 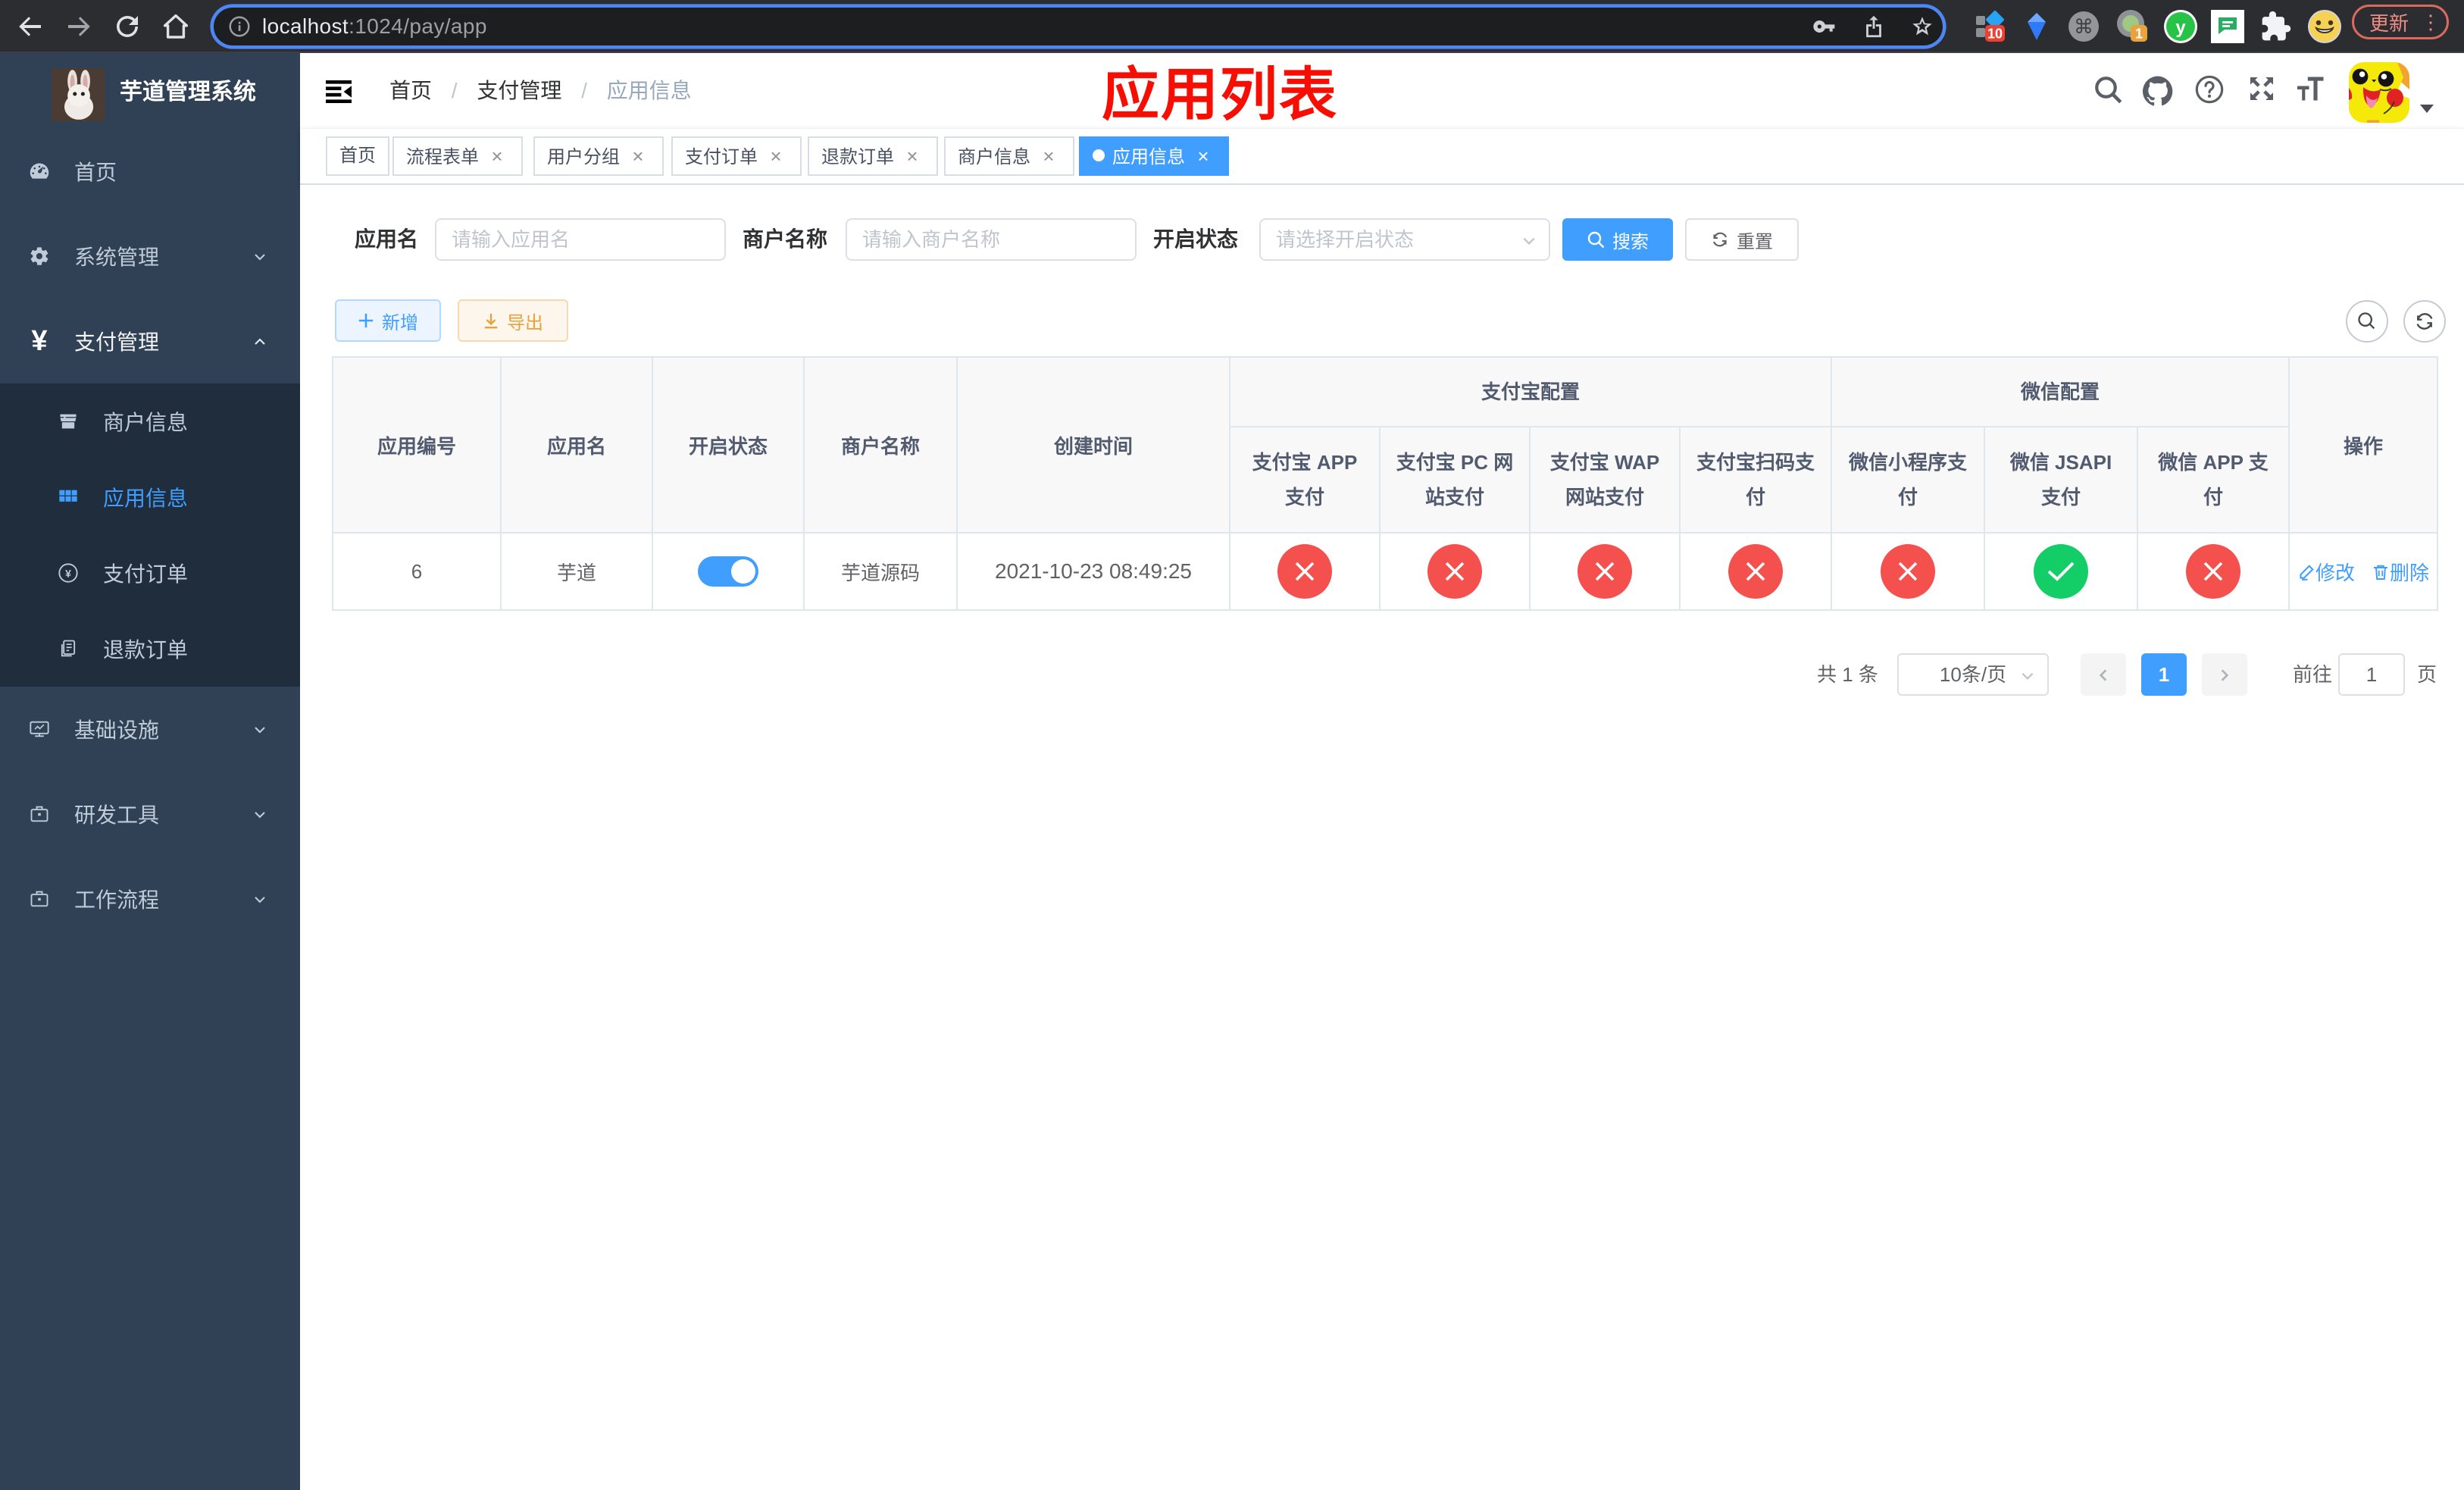 What do you see at coordinates (2180, 28) in the screenshot?
I see `svg-text: y` at bounding box center [2180, 28].